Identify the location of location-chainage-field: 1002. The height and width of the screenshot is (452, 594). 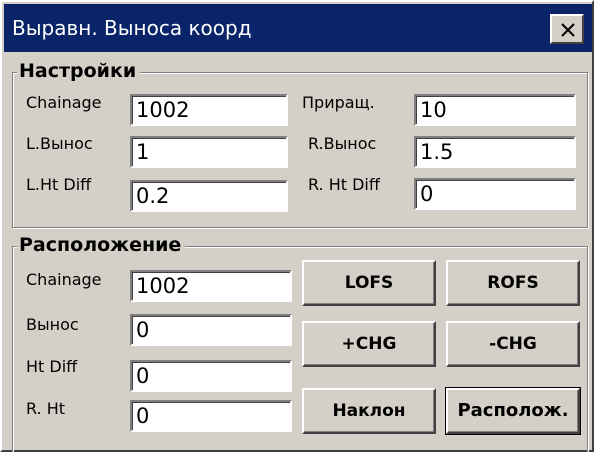
(211, 286).